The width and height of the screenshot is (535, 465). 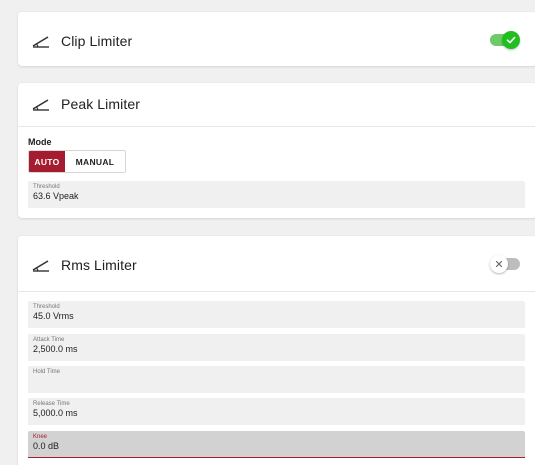 What do you see at coordinates (40, 142) in the screenshot?
I see `mode-label: Mode` at bounding box center [40, 142].